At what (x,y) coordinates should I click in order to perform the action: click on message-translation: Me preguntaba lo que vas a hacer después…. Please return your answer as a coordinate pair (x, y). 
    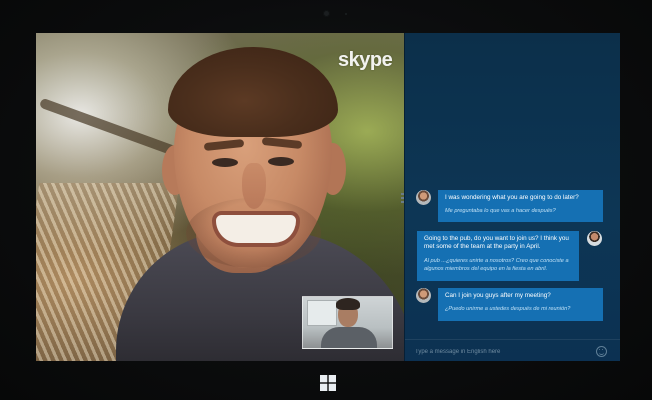
    Looking at the image, I should click on (500, 211).